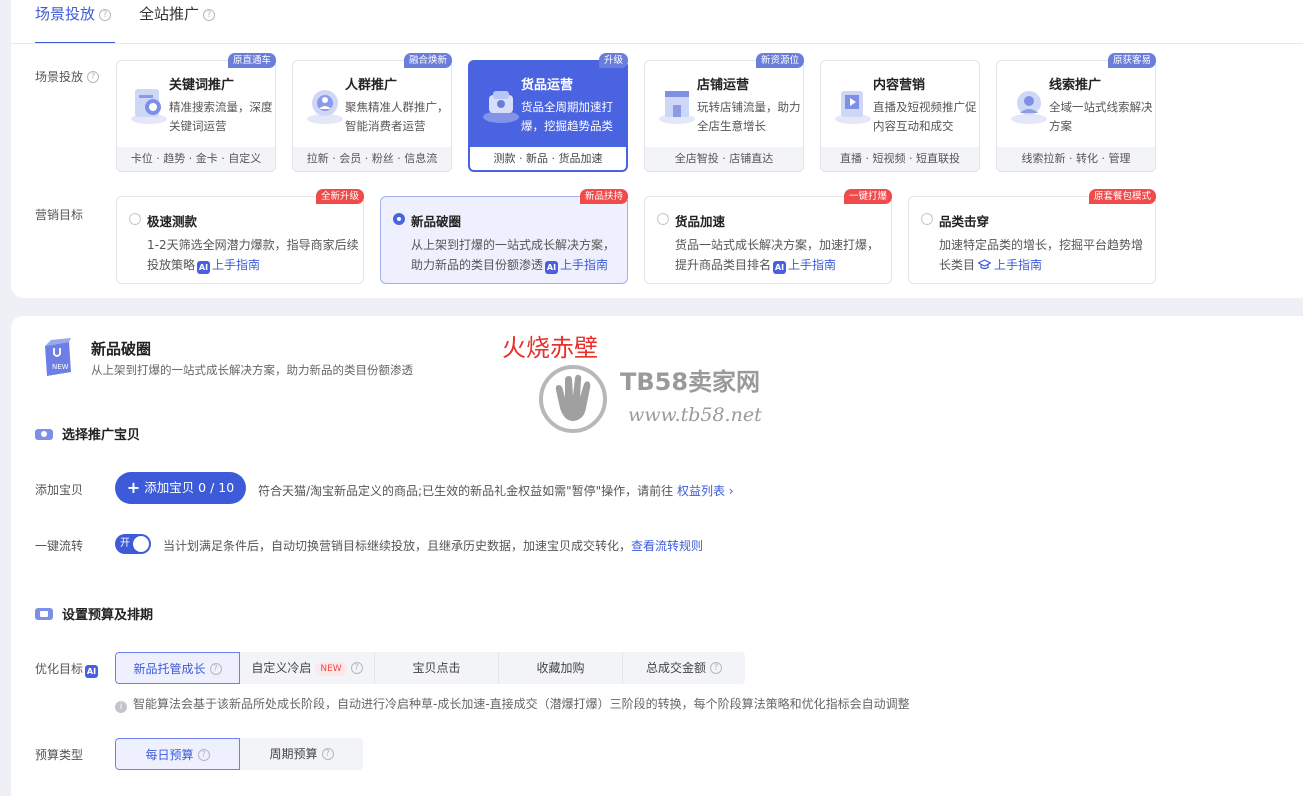  What do you see at coordinates (221, 116) in the screenshot?
I see `scene-desc: 精准搜索流量，深度关键词运营` at bounding box center [221, 116].